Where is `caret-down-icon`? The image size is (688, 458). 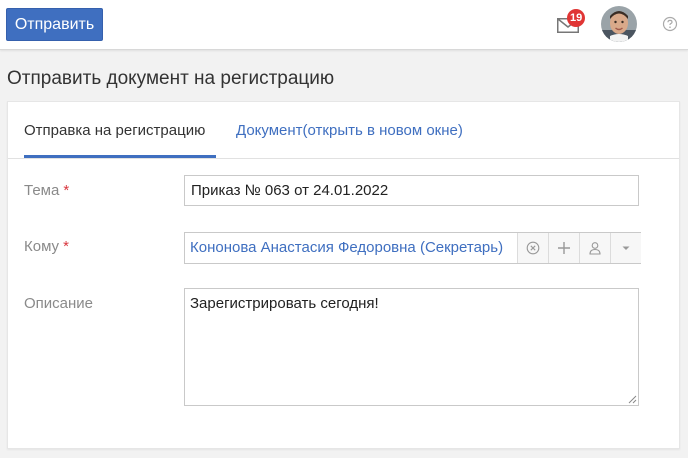
caret-down-icon is located at coordinates (626, 248).